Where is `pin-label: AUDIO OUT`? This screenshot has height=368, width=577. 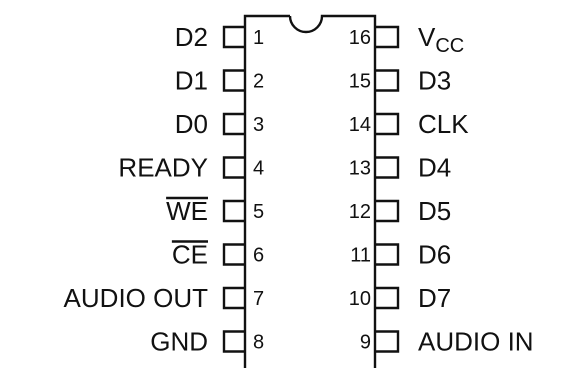
pin-label: AUDIO OUT is located at coordinates (136, 298).